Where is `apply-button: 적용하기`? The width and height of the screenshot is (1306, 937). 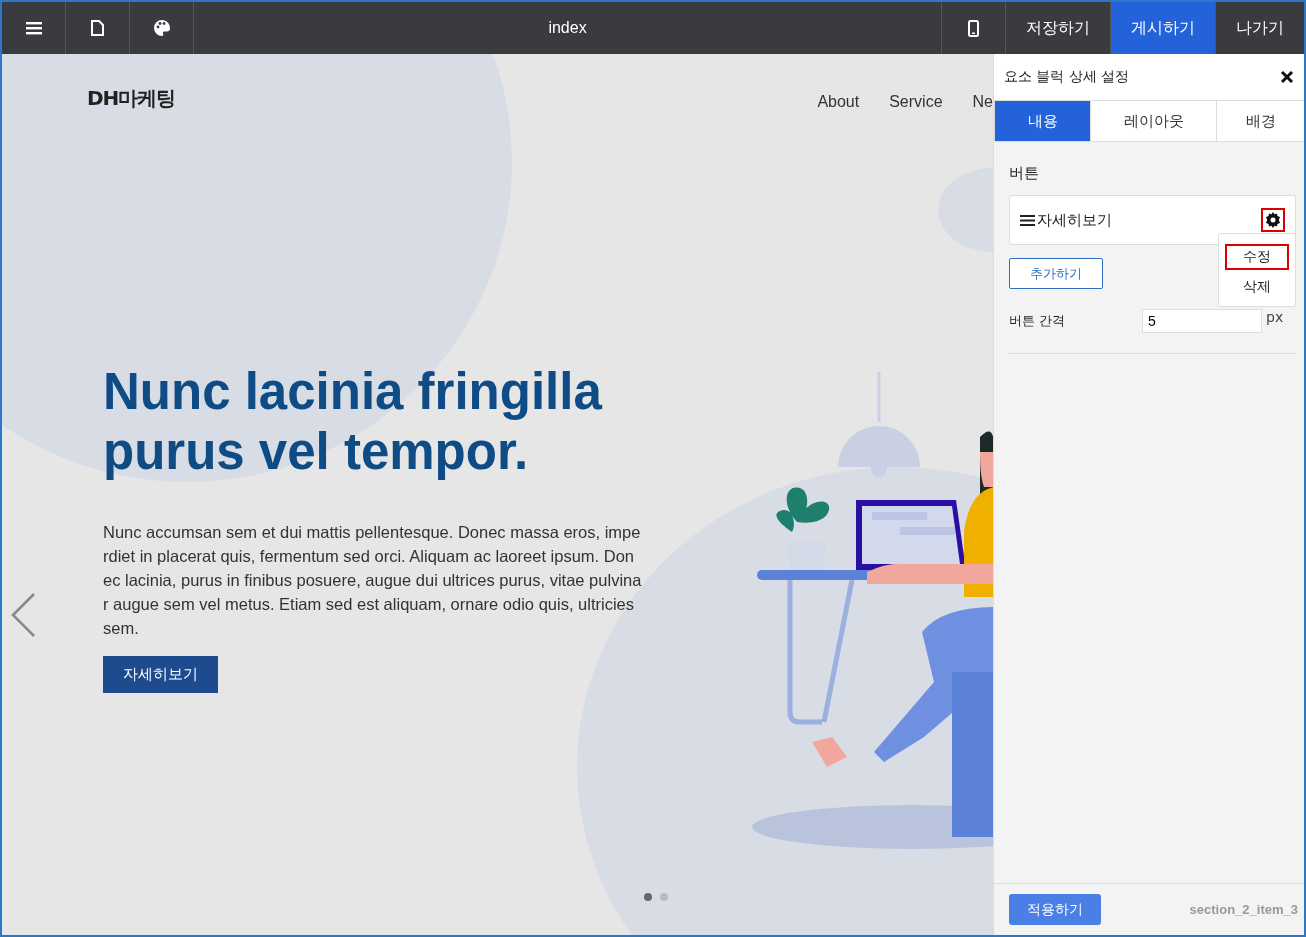
apply-button: 적용하기 is located at coordinates (1055, 909).